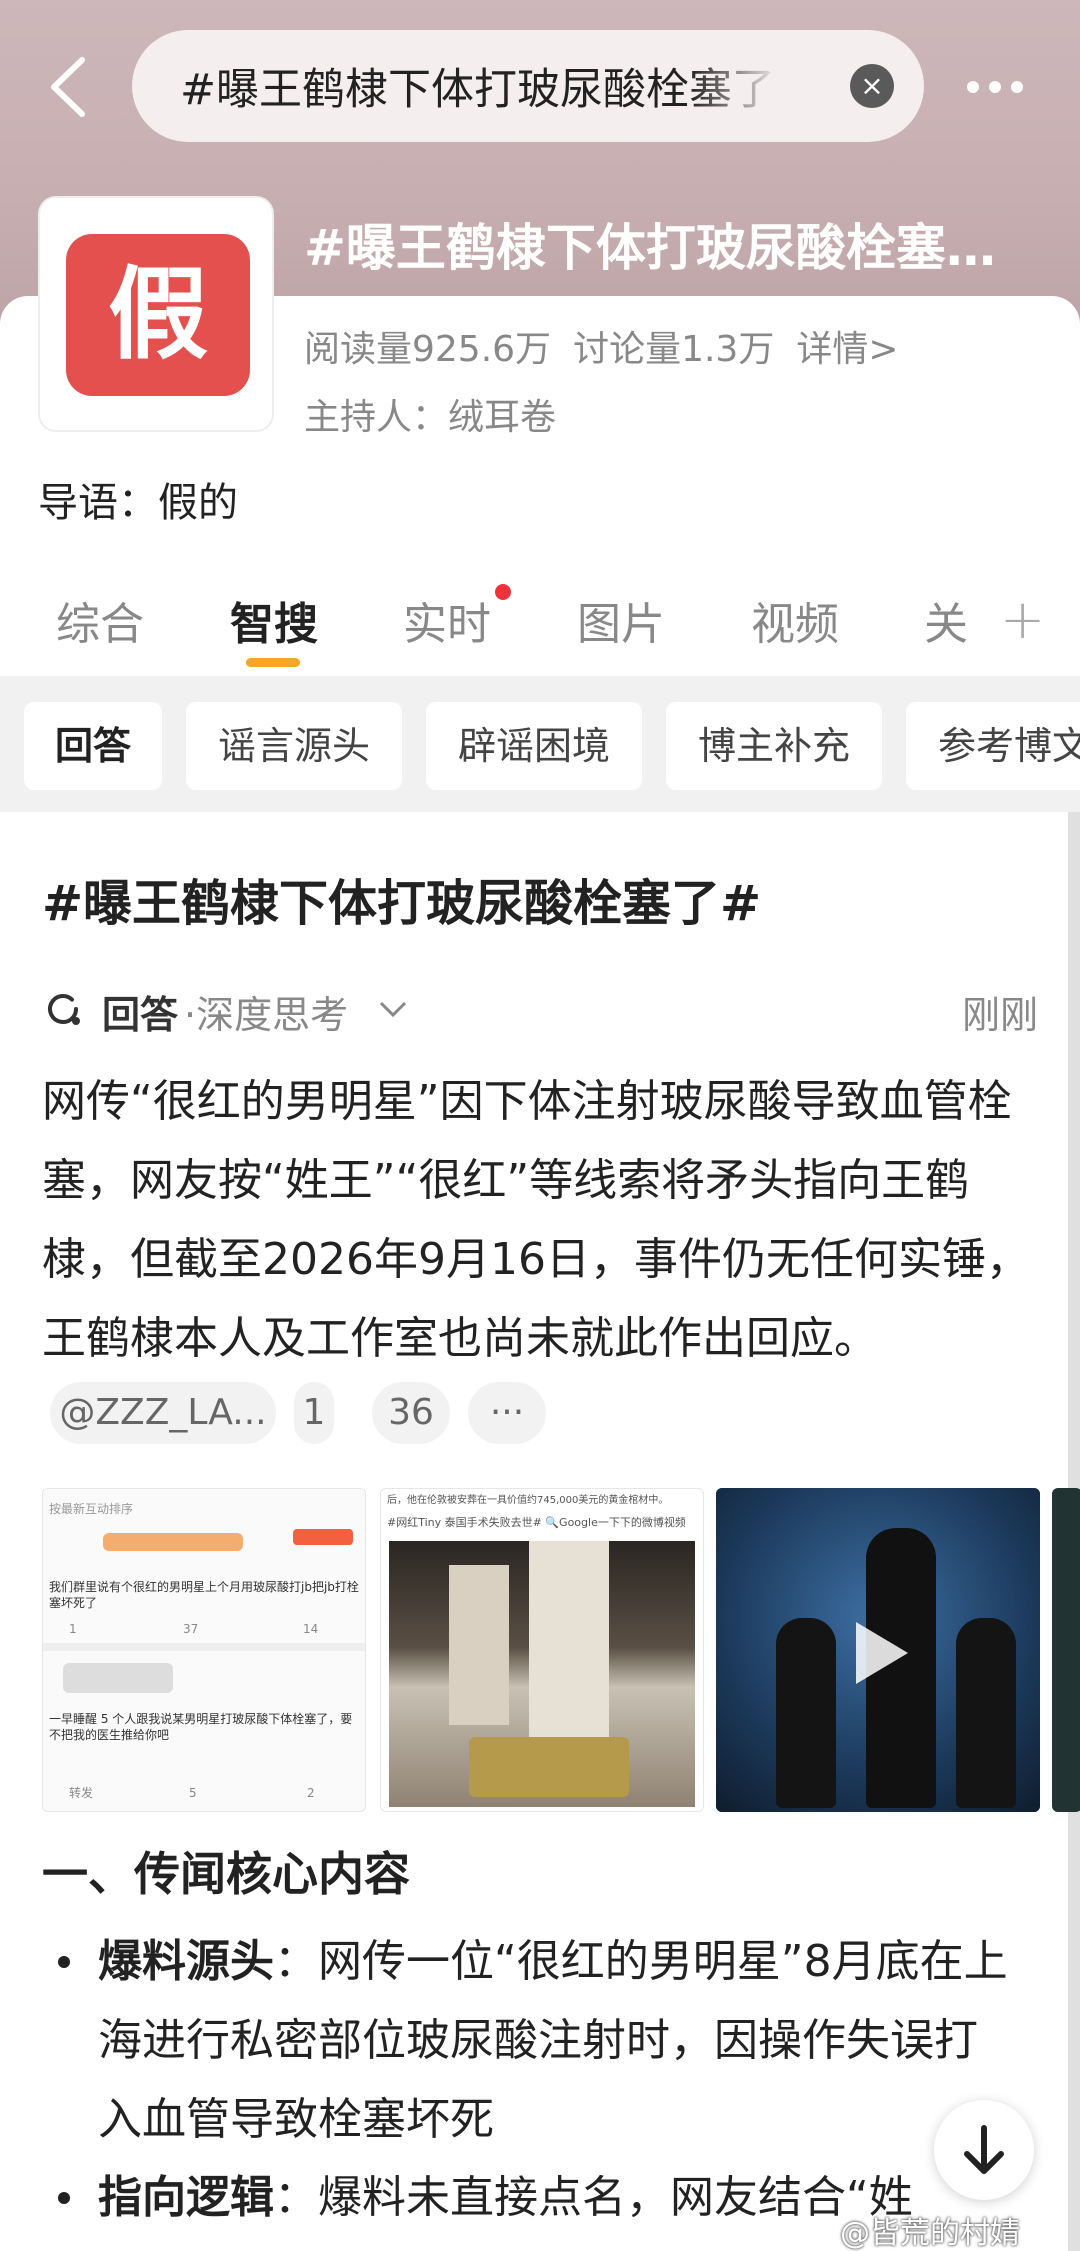 This screenshot has height=2251, width=1080. What do you see at coordinates (311, 1793) in the screenshot?
I see `image-text: 2` at bounding box center [311, 1793].